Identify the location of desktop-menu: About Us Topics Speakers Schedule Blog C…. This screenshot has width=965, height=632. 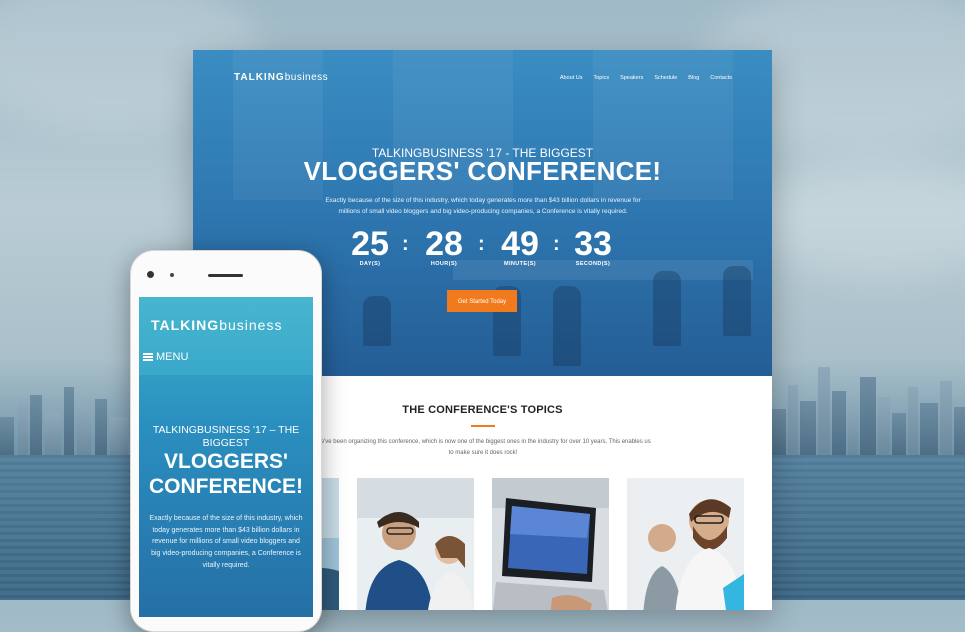
(646, 78).